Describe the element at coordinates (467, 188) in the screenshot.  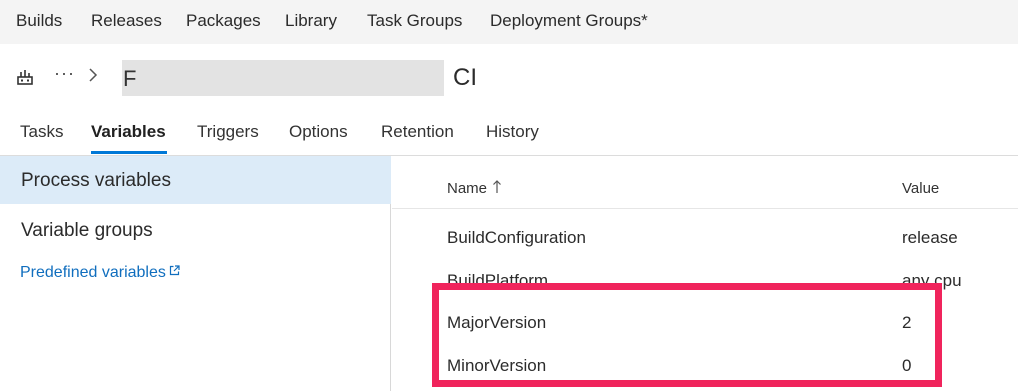
I see `column-header-name-label: Name` at that location.